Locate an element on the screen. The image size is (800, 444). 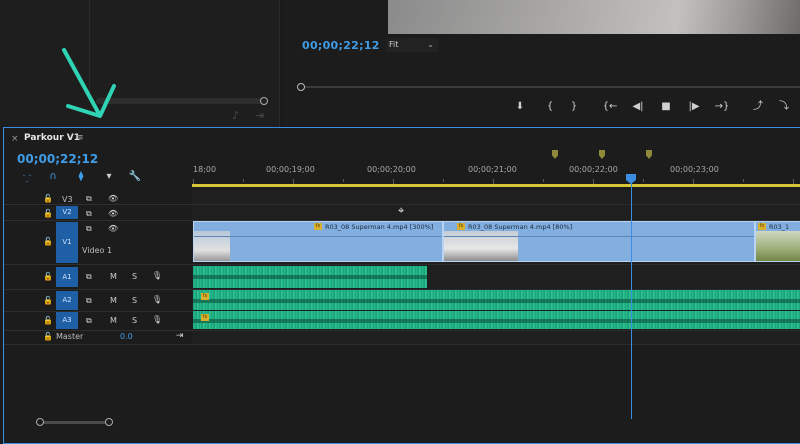
track-target-v2: V2 is located at coordinates (67, 212).